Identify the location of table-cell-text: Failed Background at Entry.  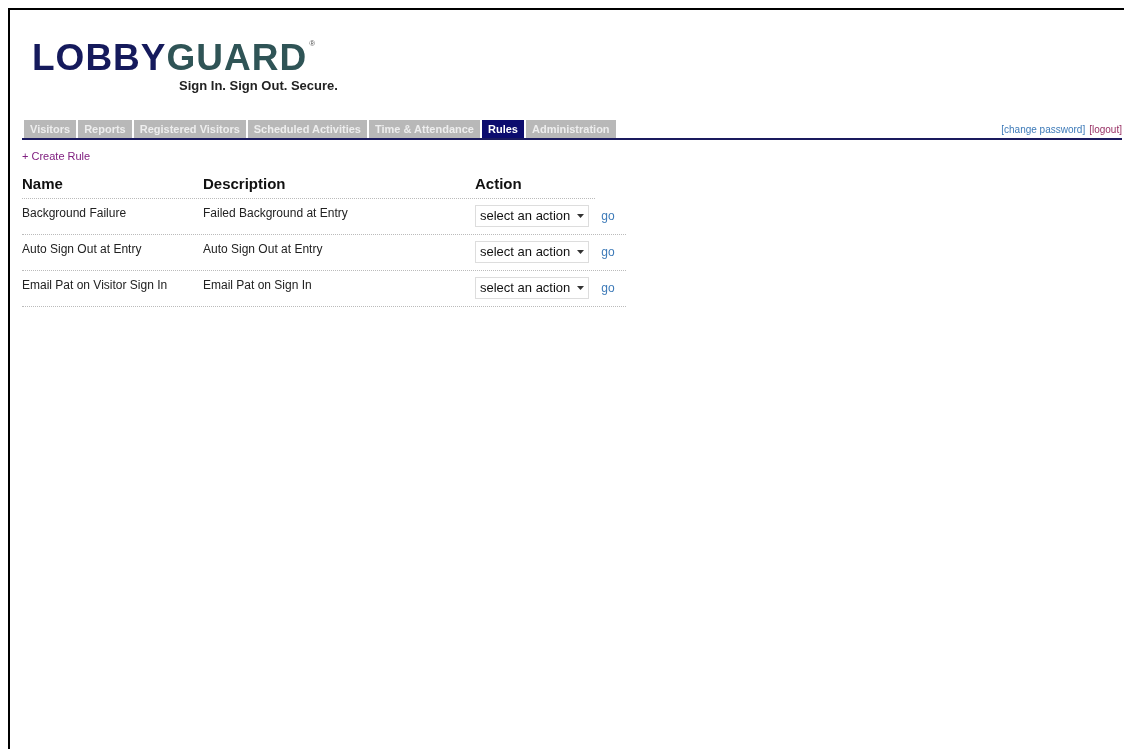
(276, 213).